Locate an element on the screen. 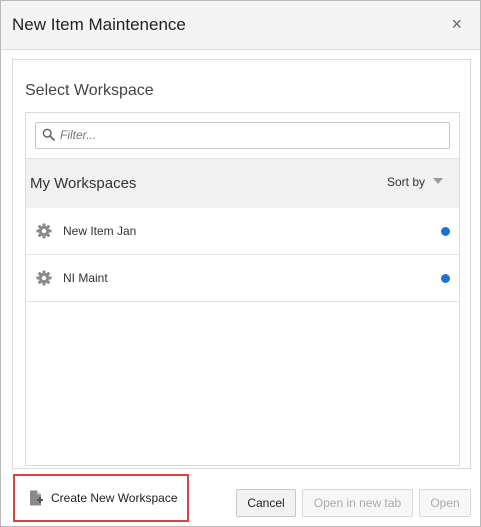  workspace-name: New Item Jan is located at coordinates (100, 231).